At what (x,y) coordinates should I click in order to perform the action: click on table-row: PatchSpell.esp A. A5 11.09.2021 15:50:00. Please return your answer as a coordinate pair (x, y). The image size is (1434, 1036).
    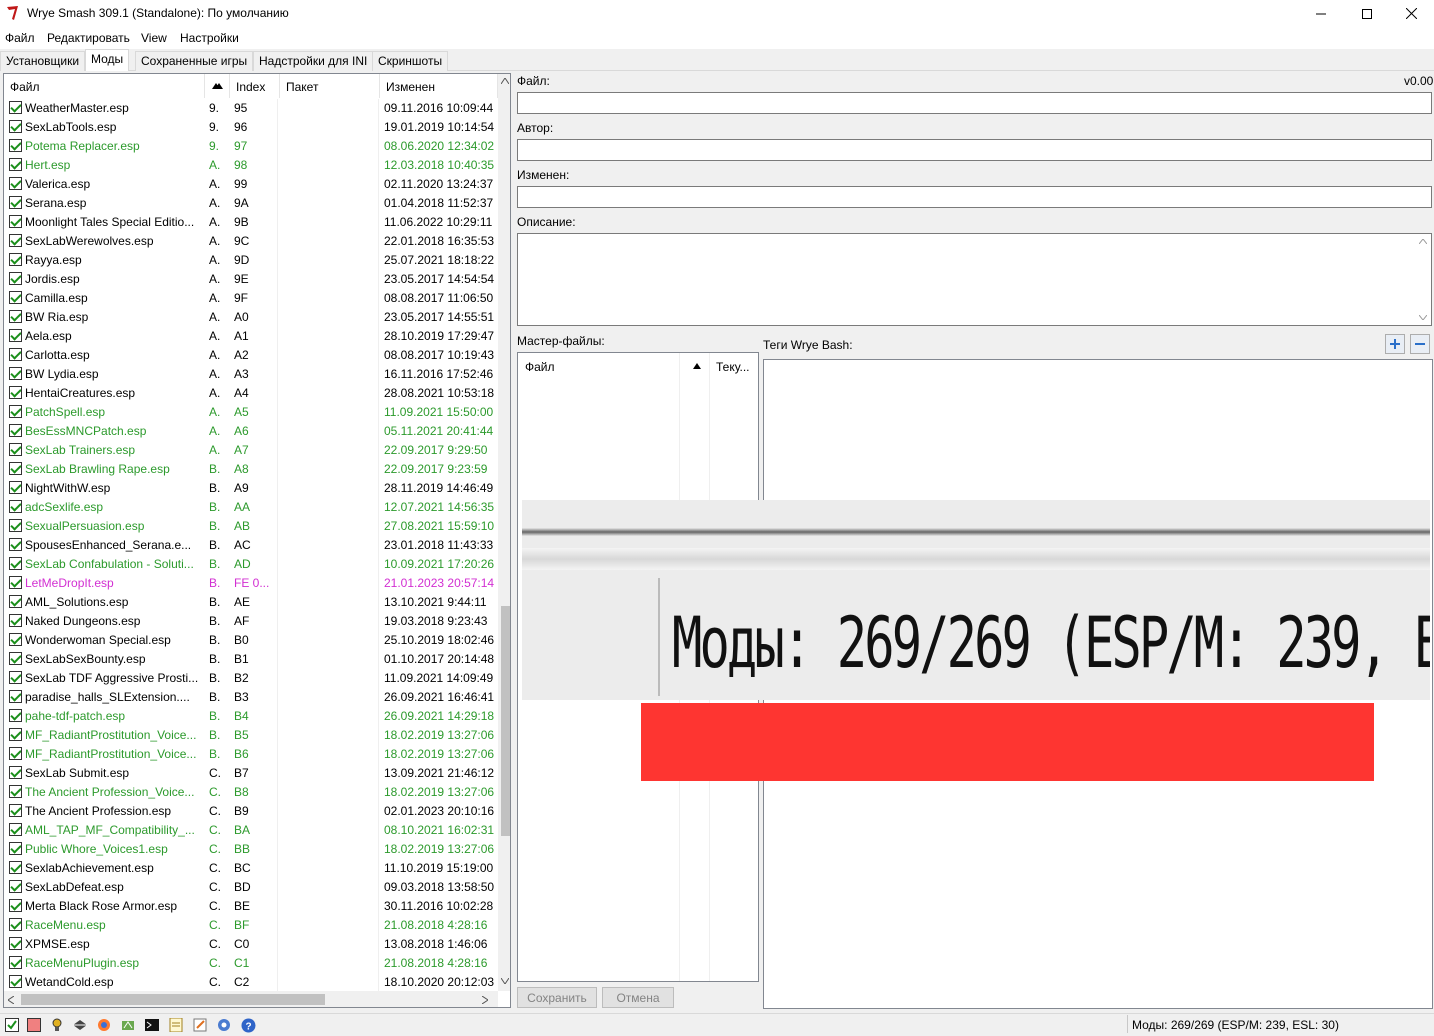
    Looking at the image, I should click on (251, 412).